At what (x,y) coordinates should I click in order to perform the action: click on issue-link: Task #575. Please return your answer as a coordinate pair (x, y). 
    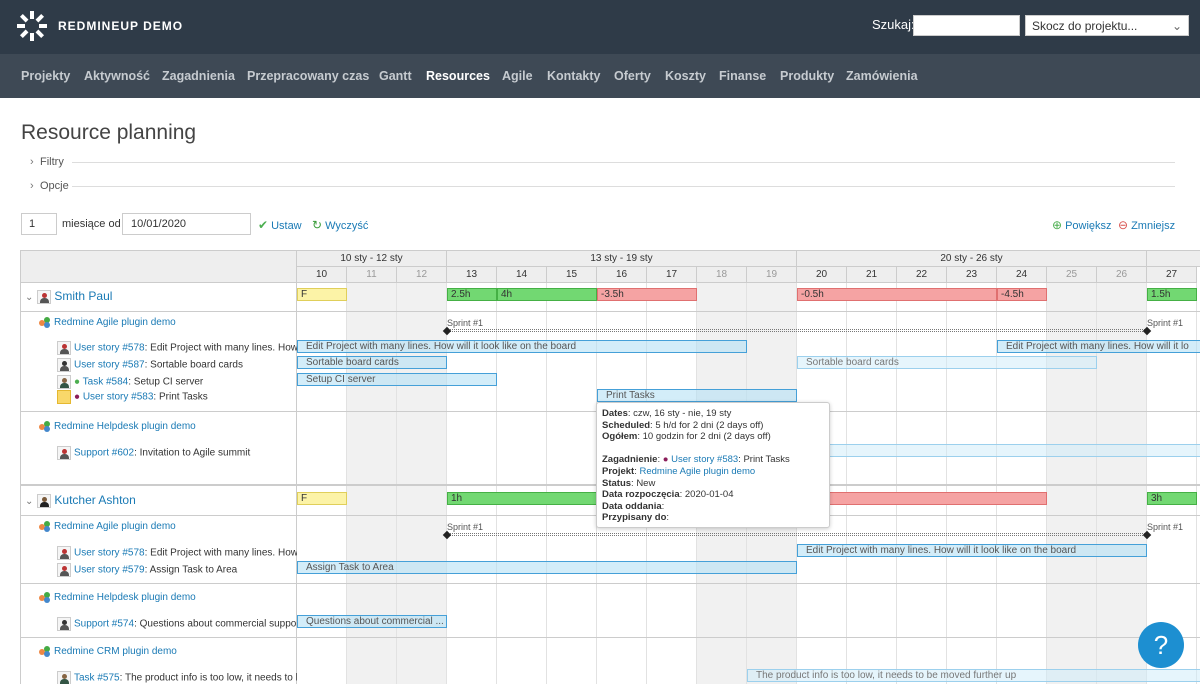
    Looking at the image, I should click on (97, 678).